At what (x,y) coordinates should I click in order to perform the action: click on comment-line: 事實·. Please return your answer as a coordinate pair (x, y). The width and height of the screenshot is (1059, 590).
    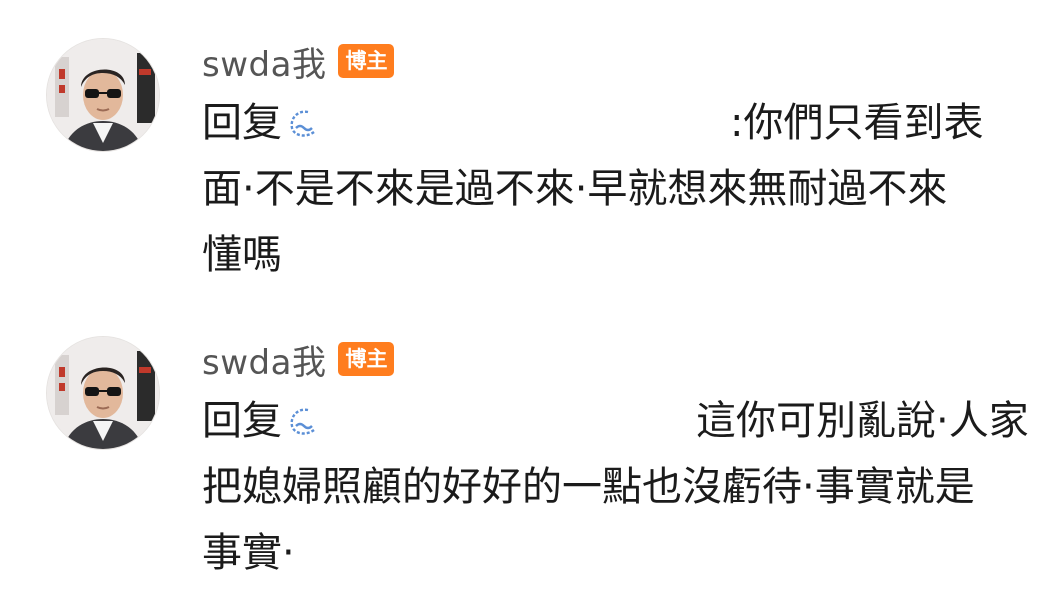
    Looking at the image, I should click on (248, 553).